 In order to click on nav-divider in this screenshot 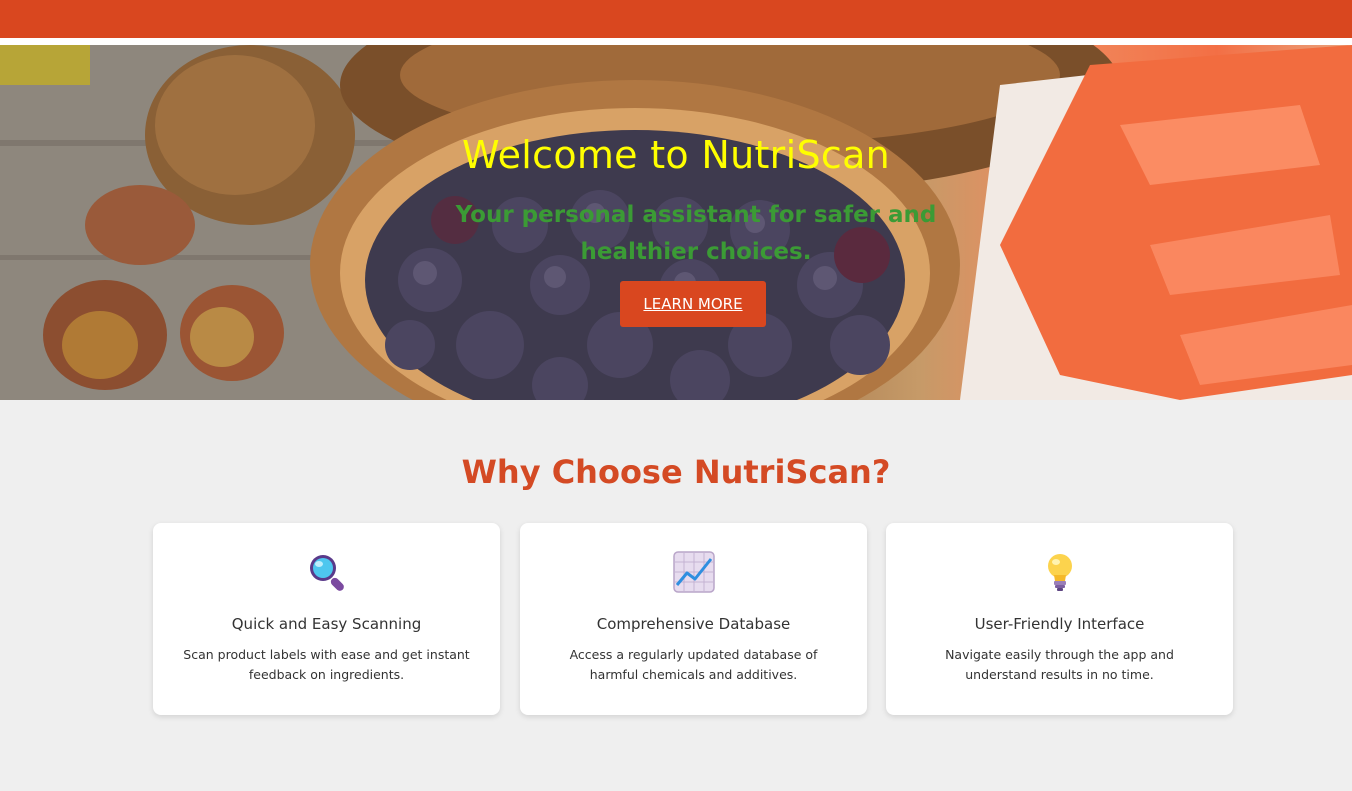, I will do `click(676, 41)`.